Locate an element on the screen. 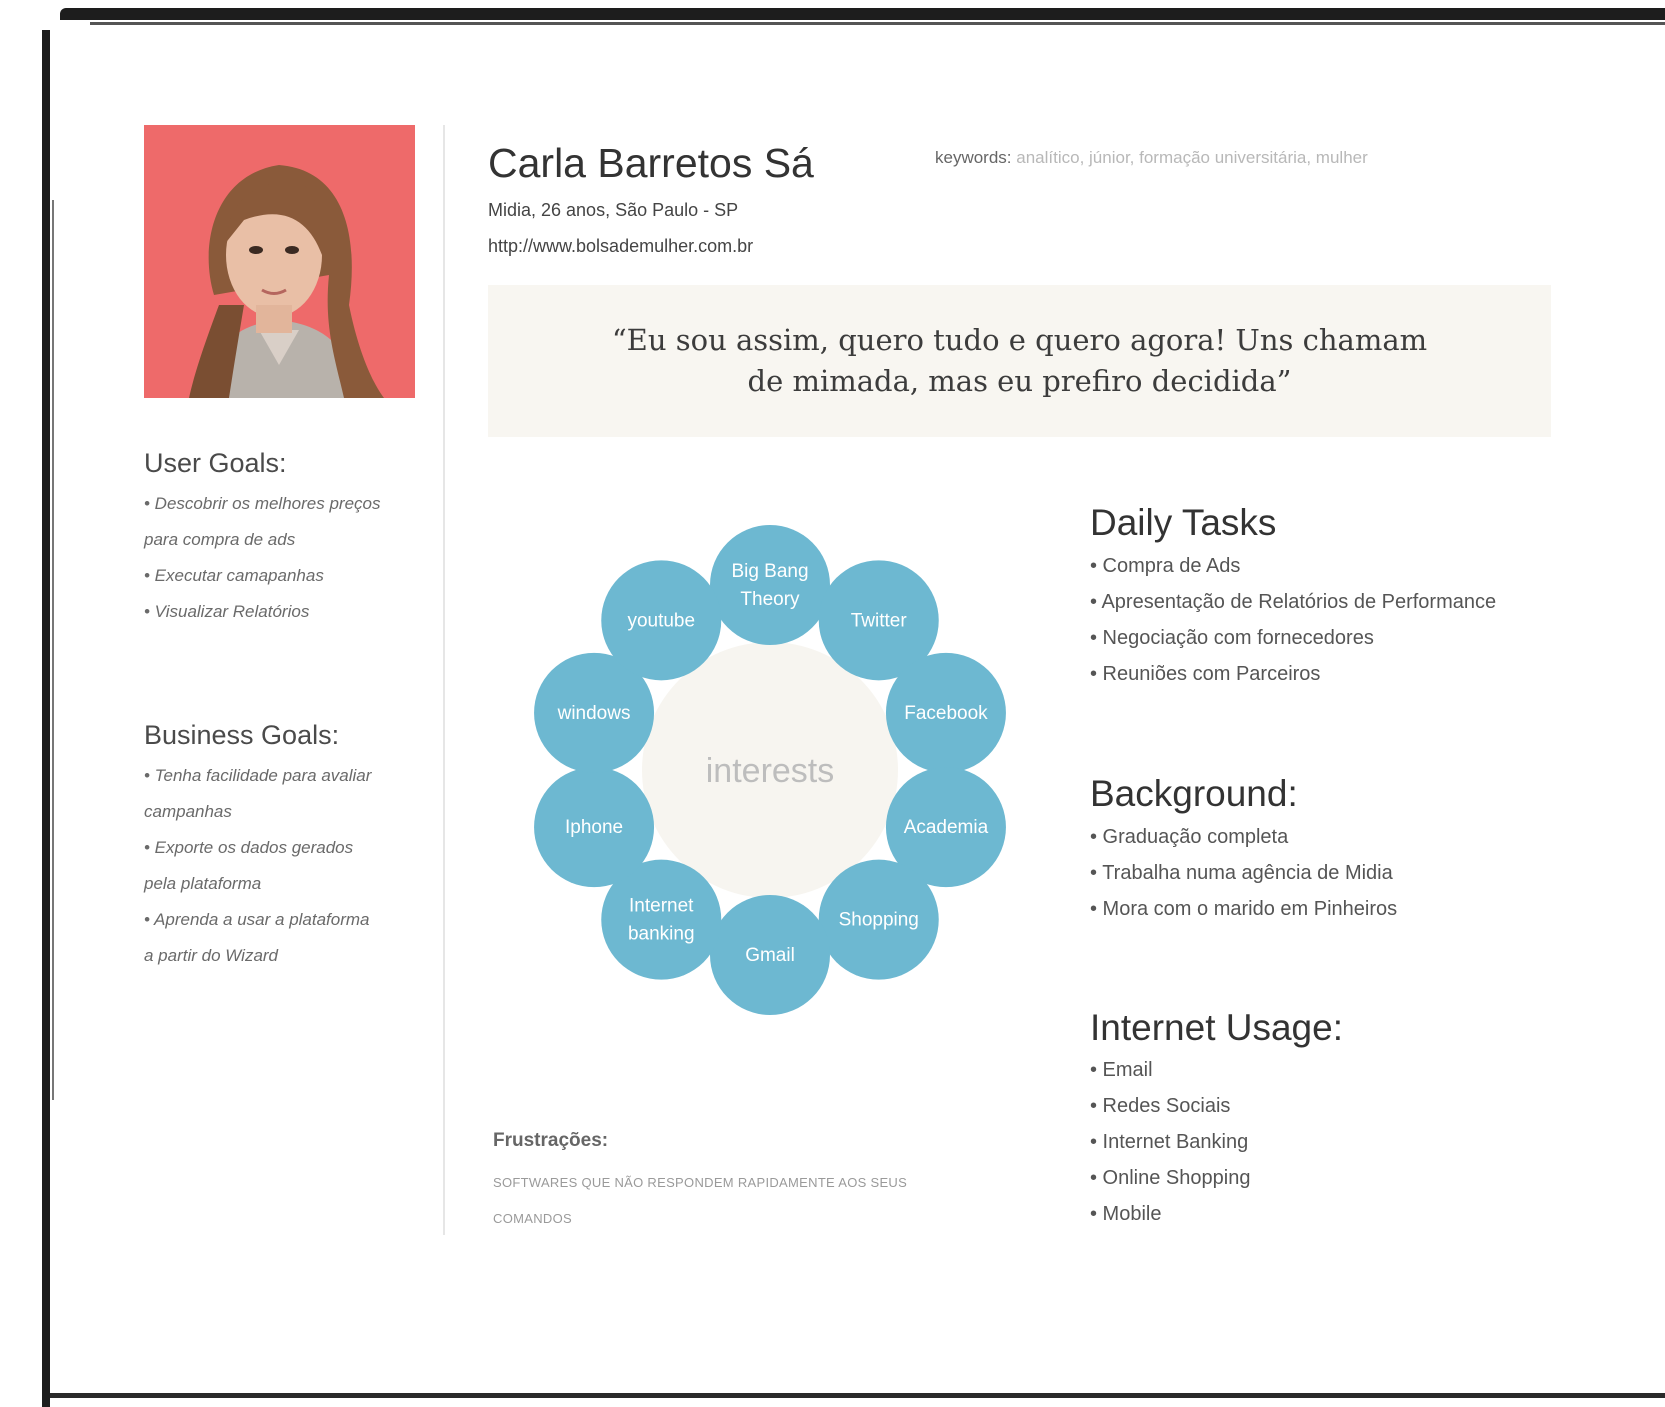  interest-bubble-label: Iphone is located at coordinates (594, 827).